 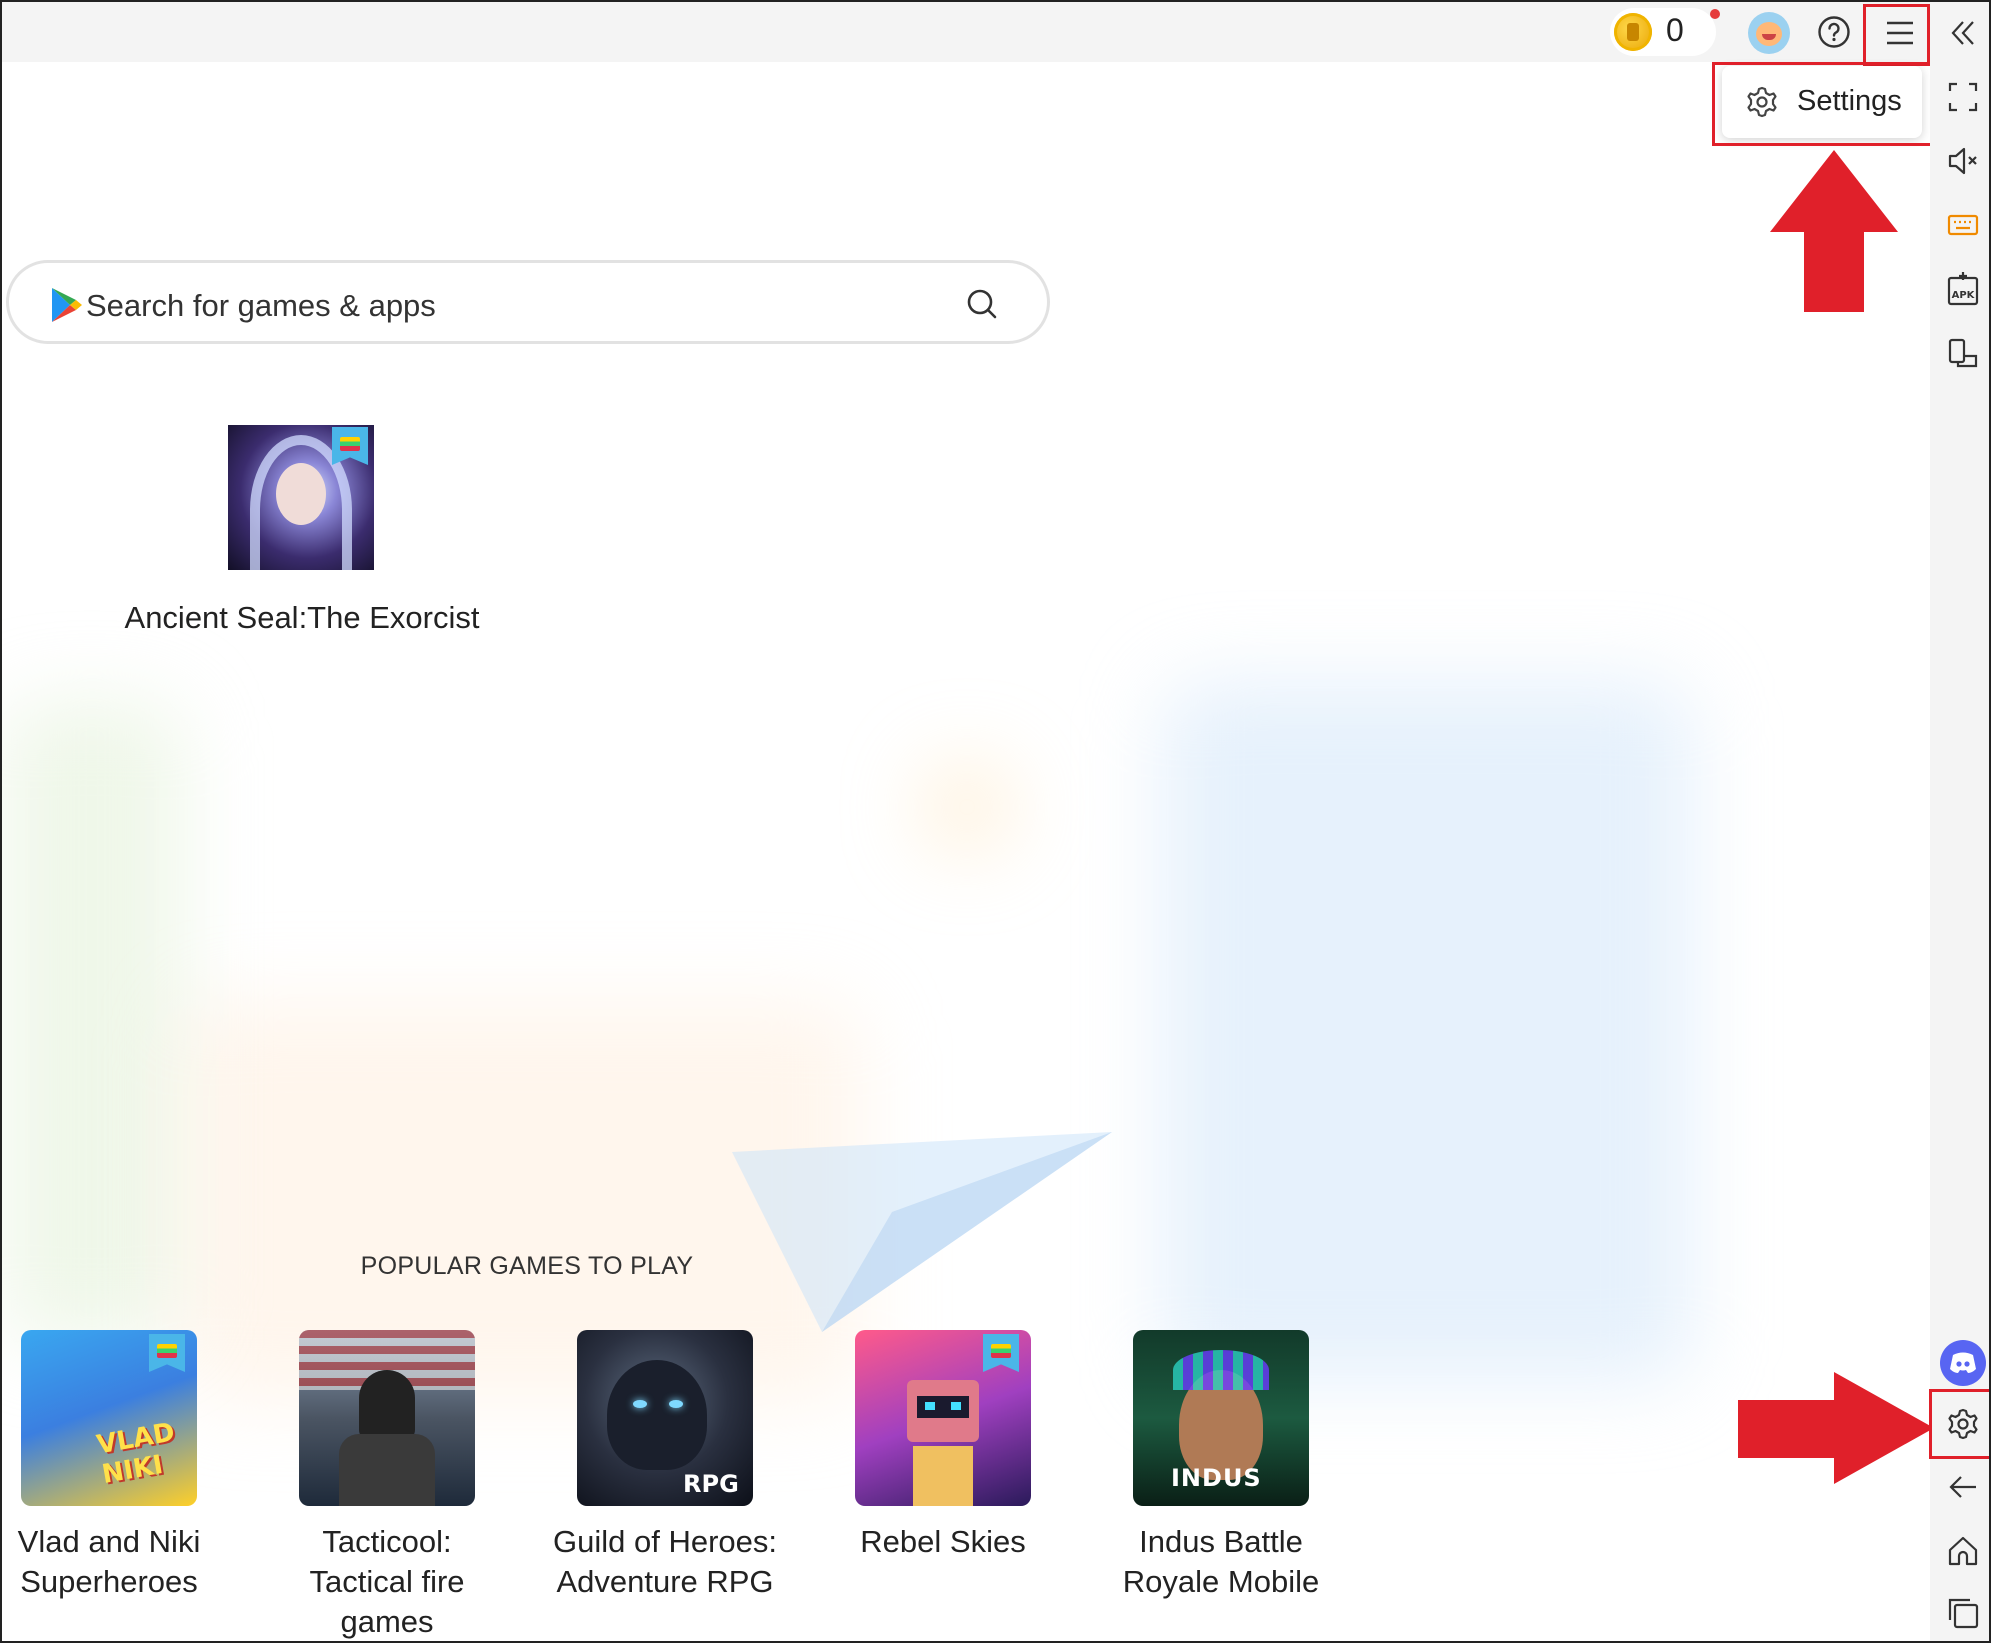 What do you see at coordinates (1769, 33) in the screenshot?
I see `avatar-icon` at bounding box center [1769, 33].